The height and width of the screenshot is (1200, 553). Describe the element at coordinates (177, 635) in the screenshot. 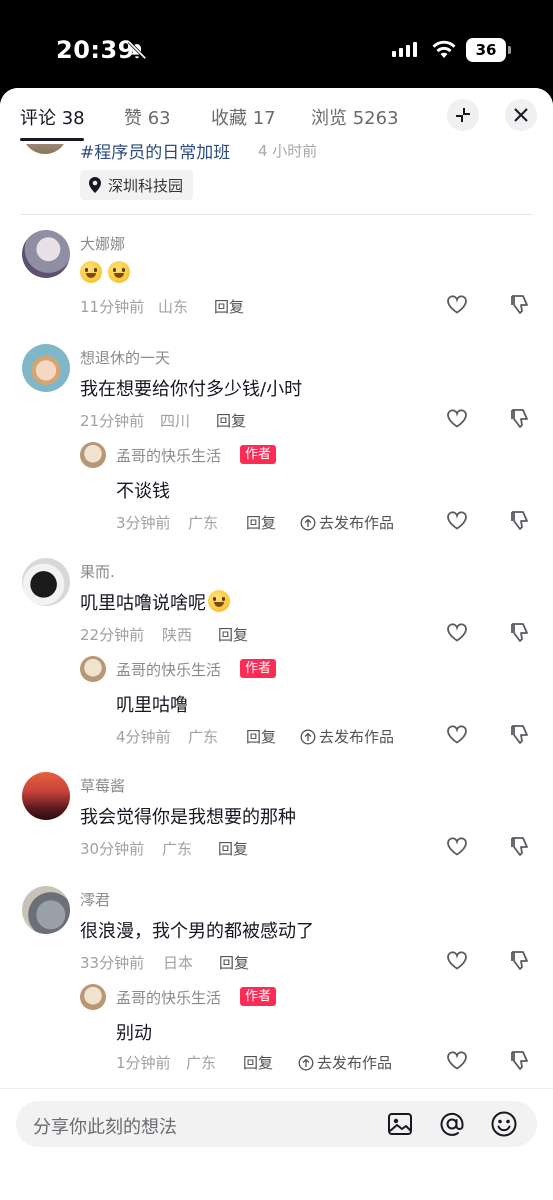

I see `comment-region: 陕西` at that location.